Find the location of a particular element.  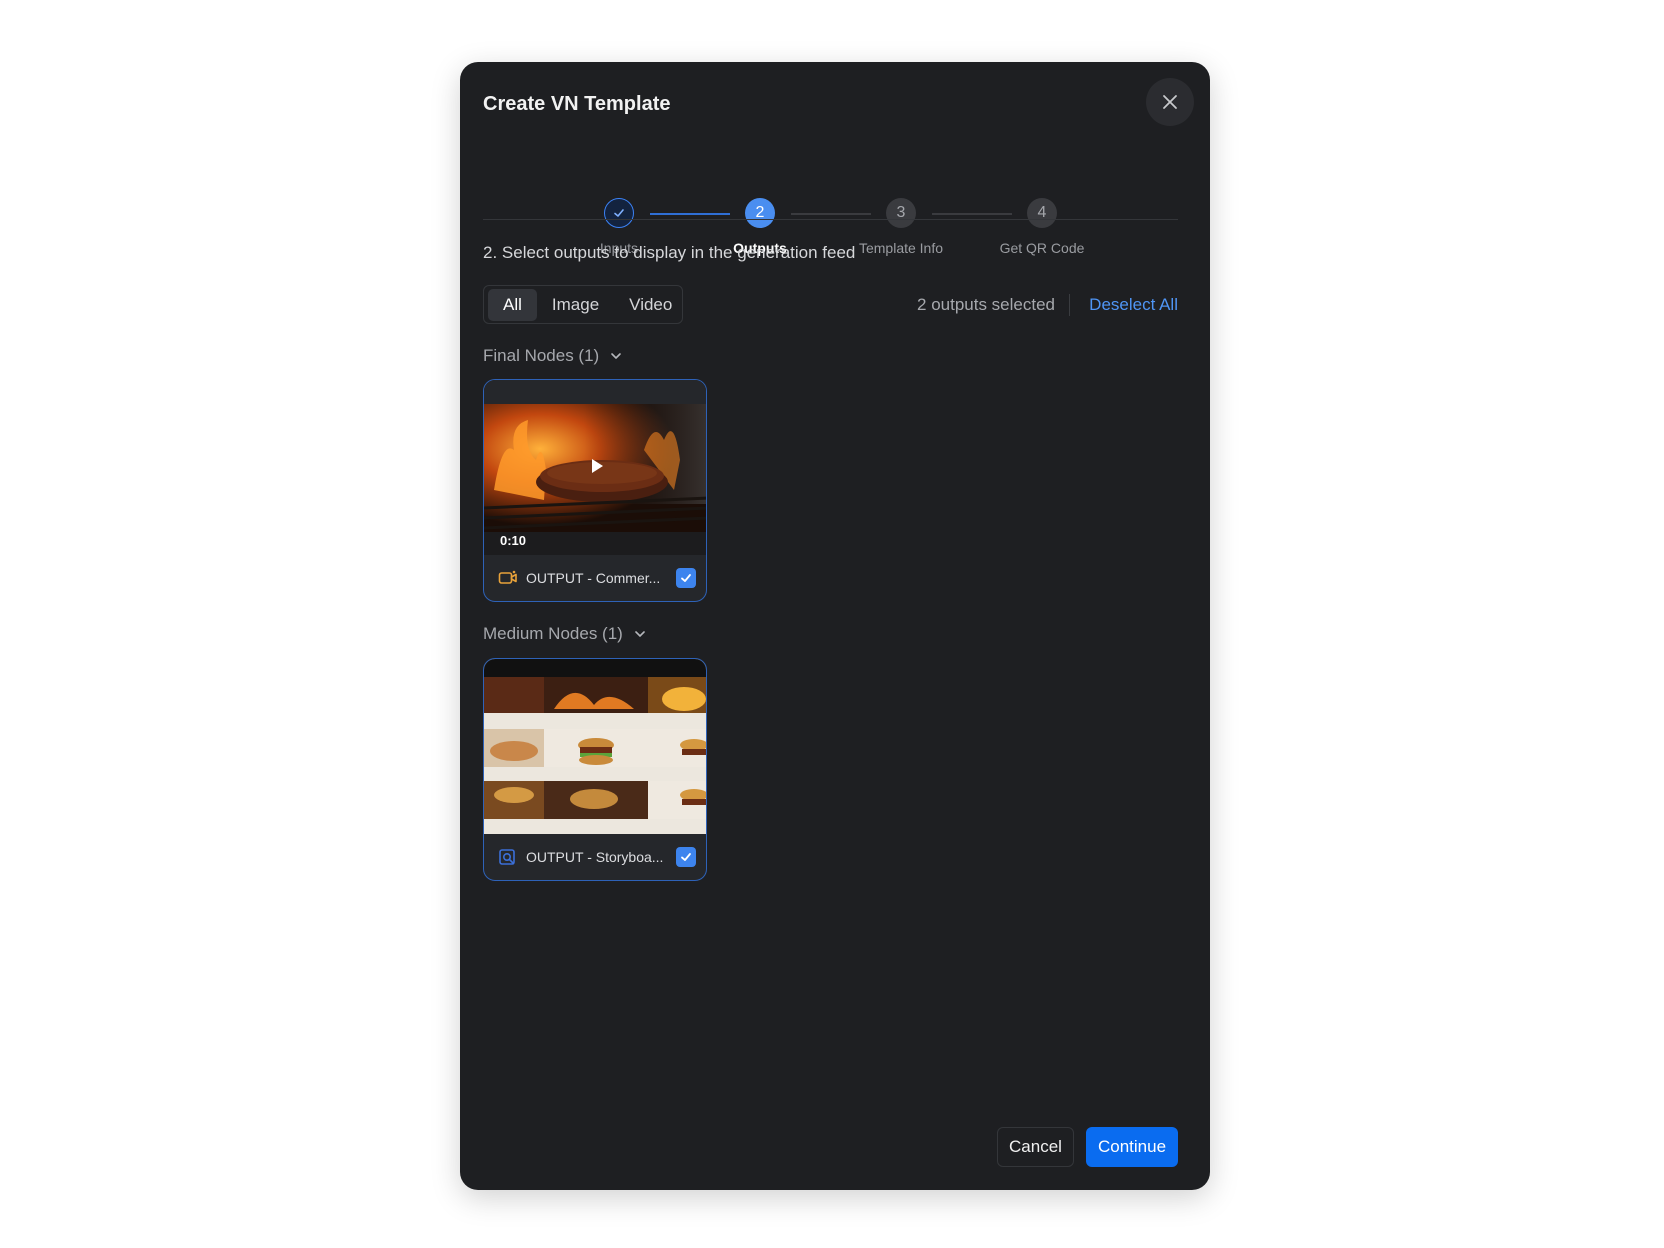

close-button is located at coordinates (1170, 102).